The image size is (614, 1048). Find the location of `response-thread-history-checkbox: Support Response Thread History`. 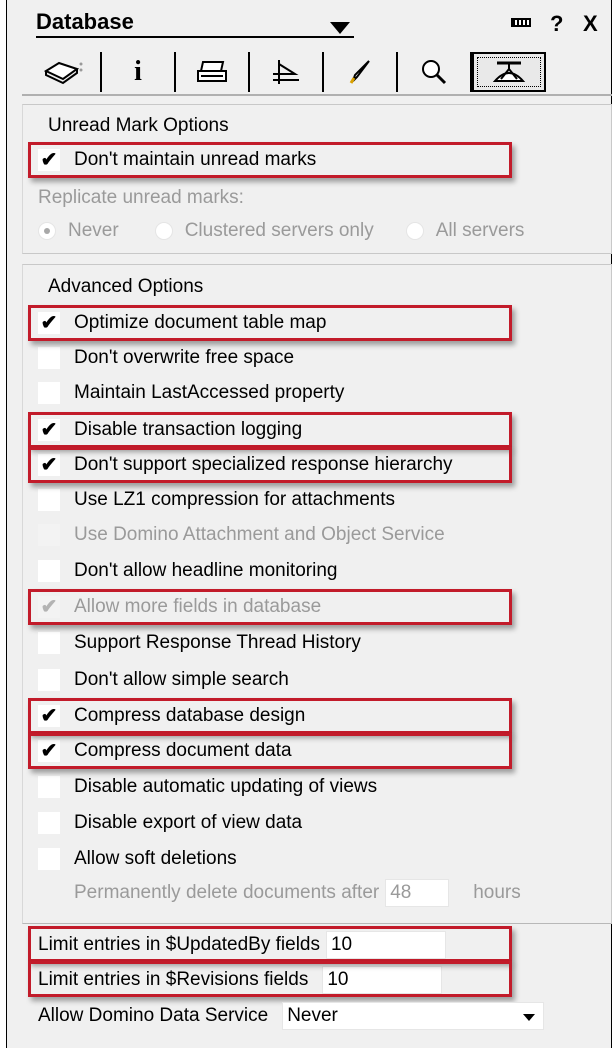

response-thread-history-checkbox: Support Response Thread History is located at coordinates (199, 643).